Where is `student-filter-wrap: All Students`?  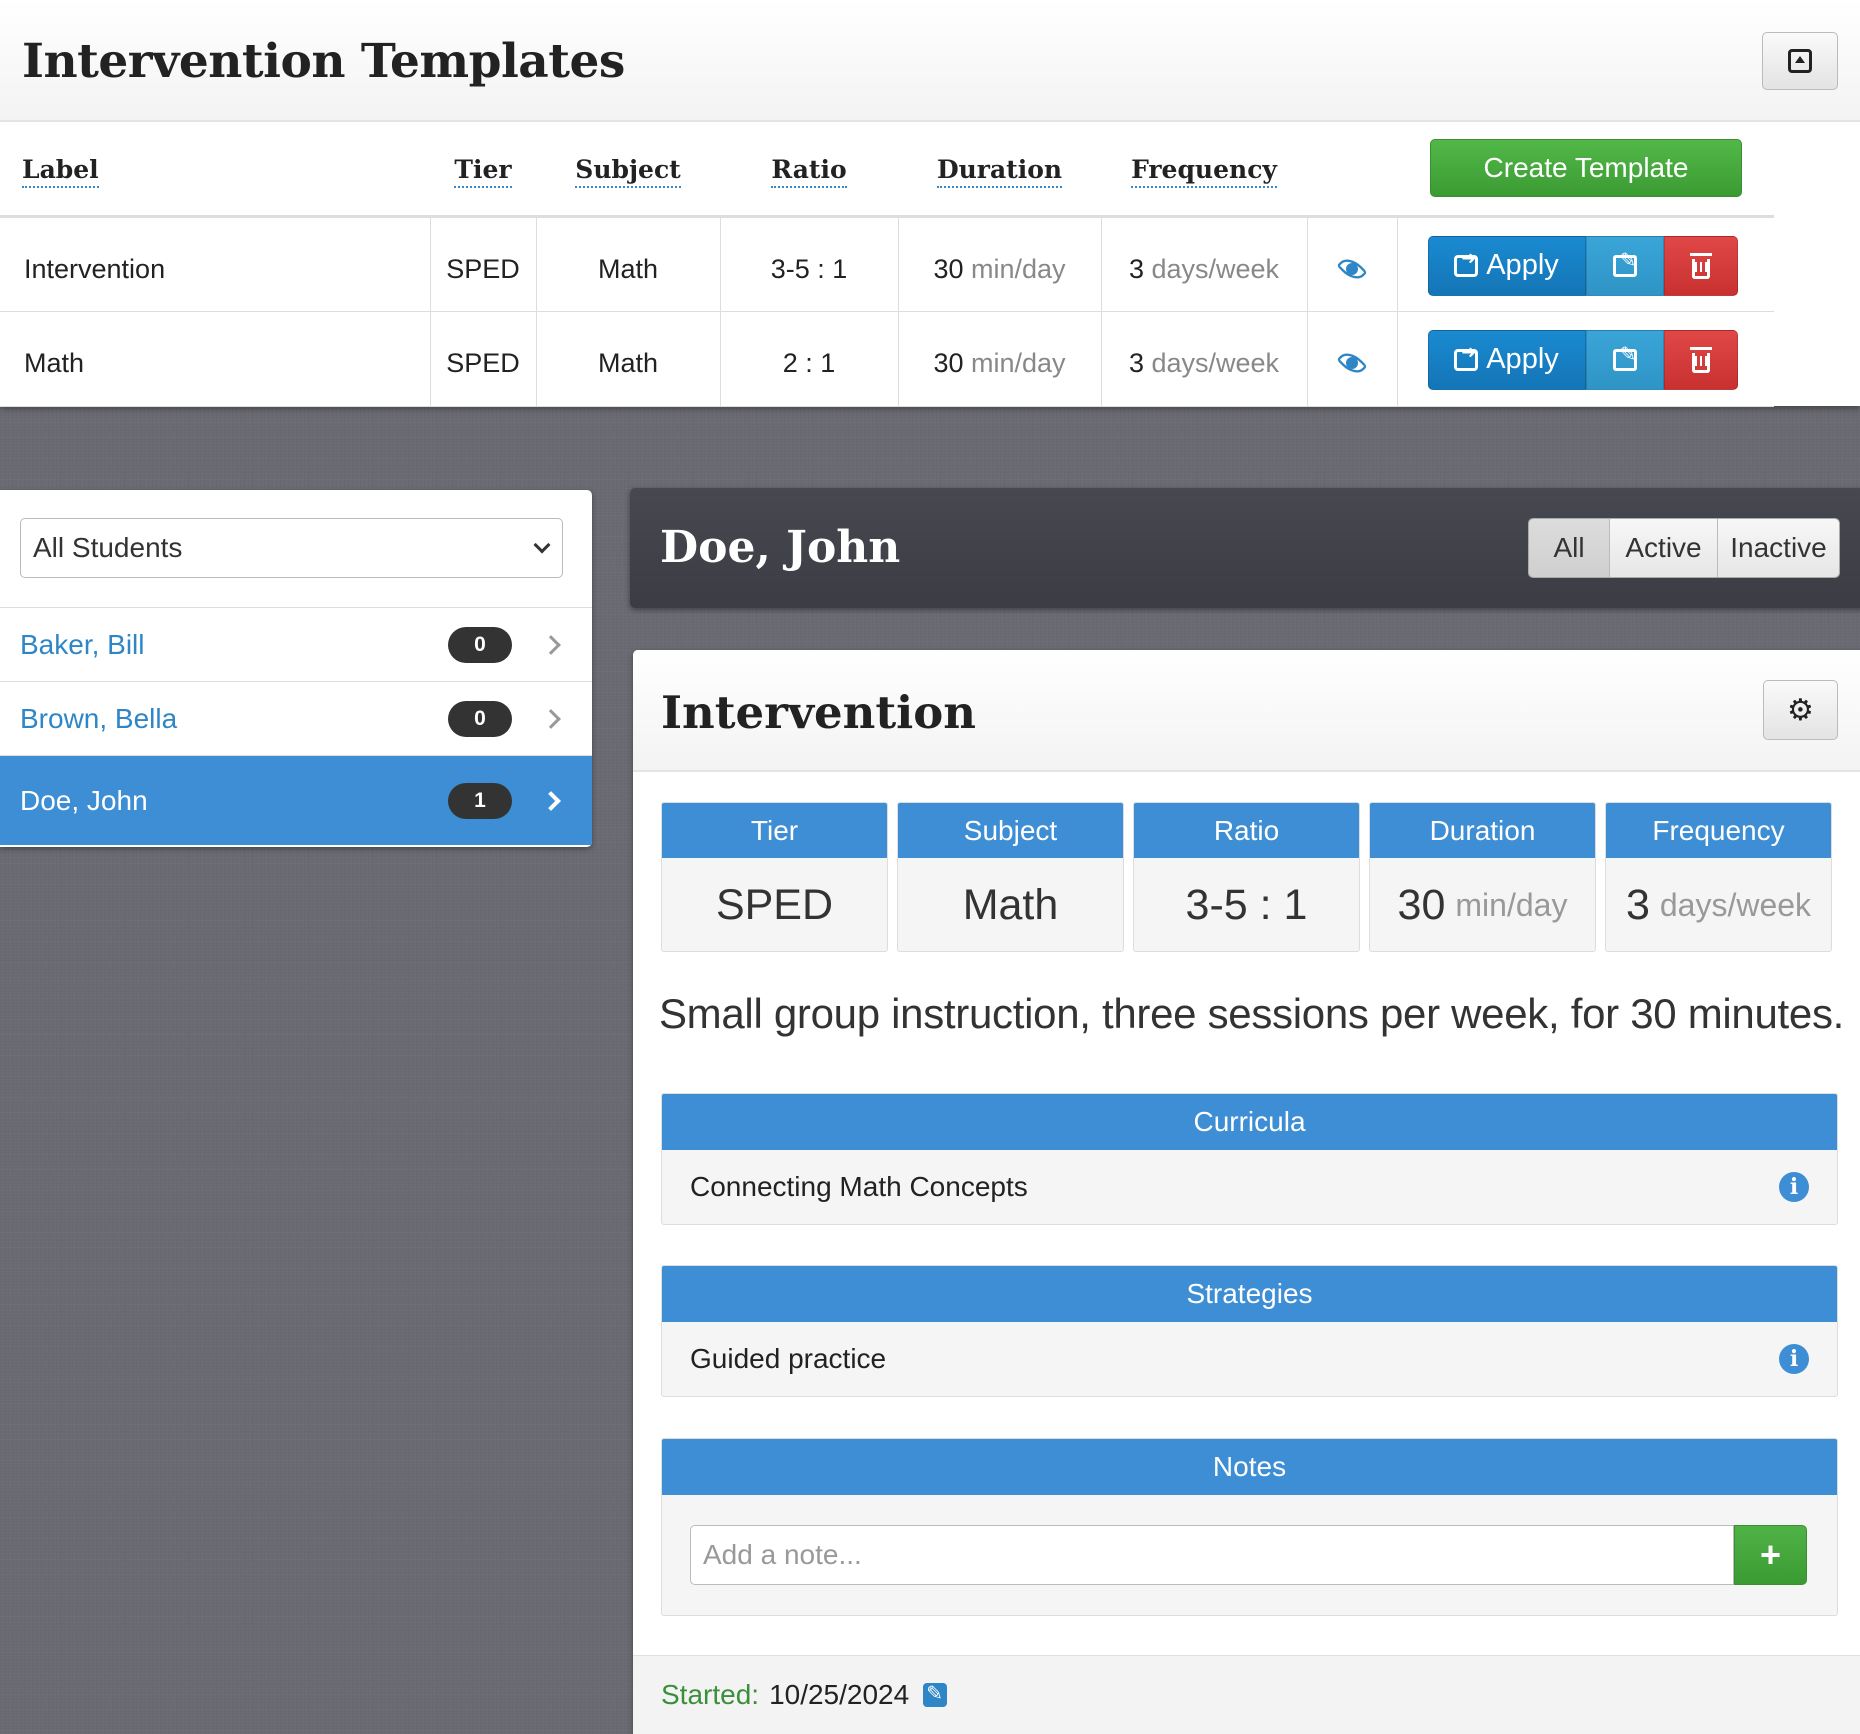 student-filter-wrap: All Students is located at coordinates (296, 549).